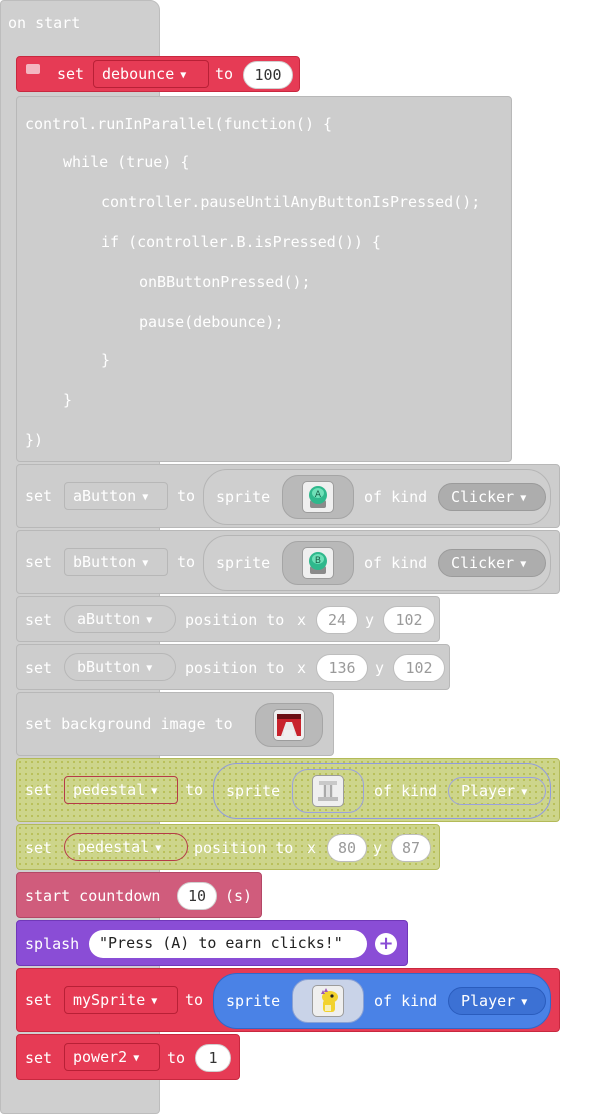  Describe the element at coordinates (386, 944) in the screenshot. I see `add-parameter-icon: +` at that location.